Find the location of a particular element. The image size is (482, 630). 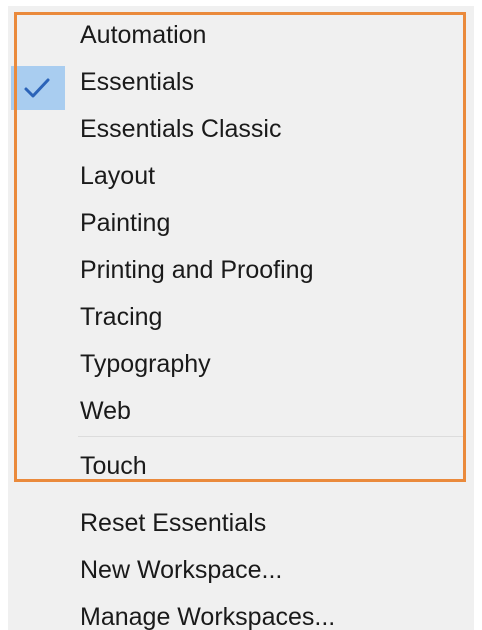

menu-item-tracing: Tracing is located at coordinates (121, 317).